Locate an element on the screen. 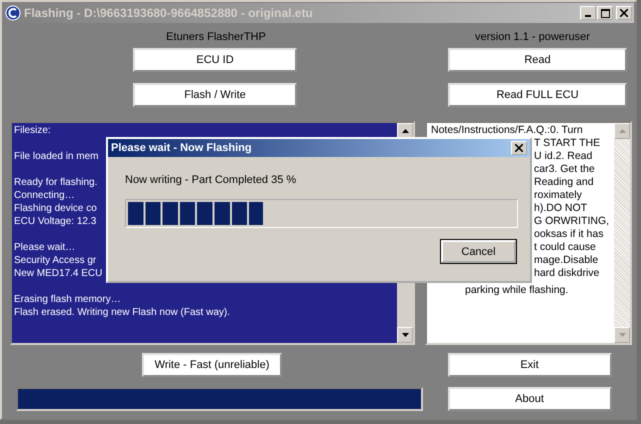 This screenshot has height=424, width=641. exit-button: Exit is located at coordinates (530, 365).